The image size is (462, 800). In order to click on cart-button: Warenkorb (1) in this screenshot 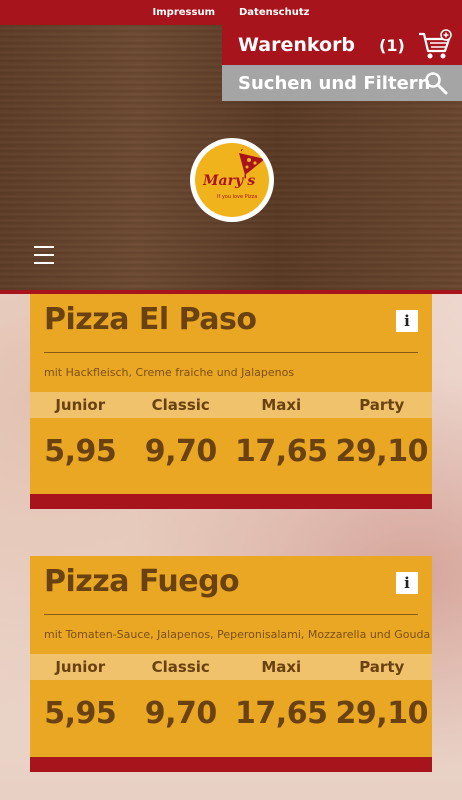, I will do `click(342, 45)`.